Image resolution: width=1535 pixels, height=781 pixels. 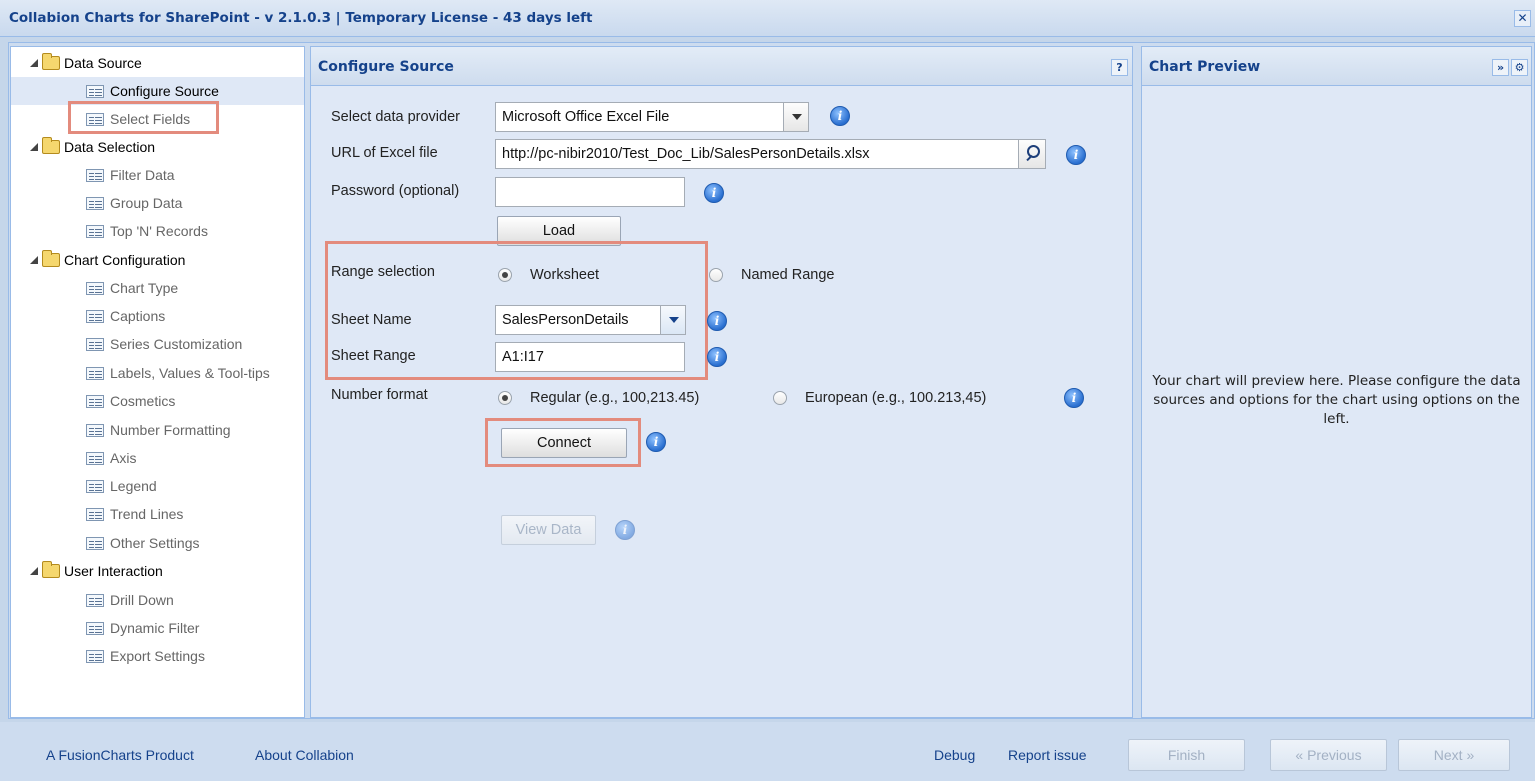 I want to click on finish-button: Finish, so click(x=1186, y=755).